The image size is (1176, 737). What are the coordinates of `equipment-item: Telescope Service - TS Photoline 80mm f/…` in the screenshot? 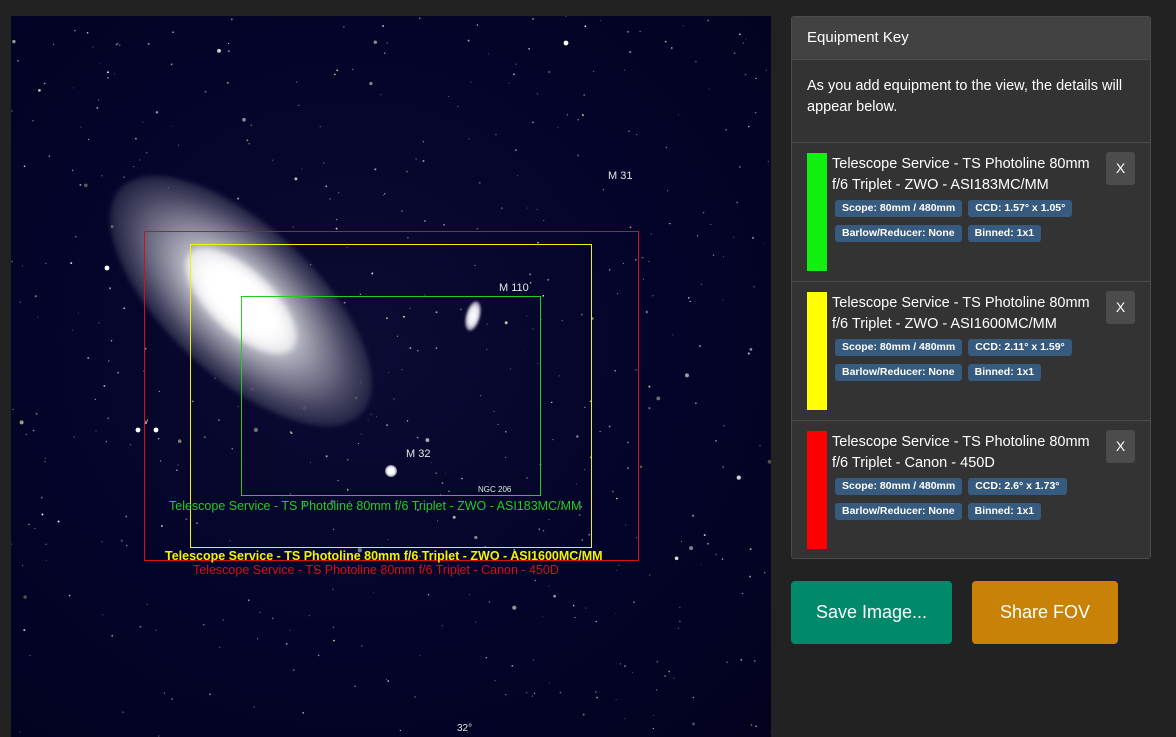 It's located at (971, 212).